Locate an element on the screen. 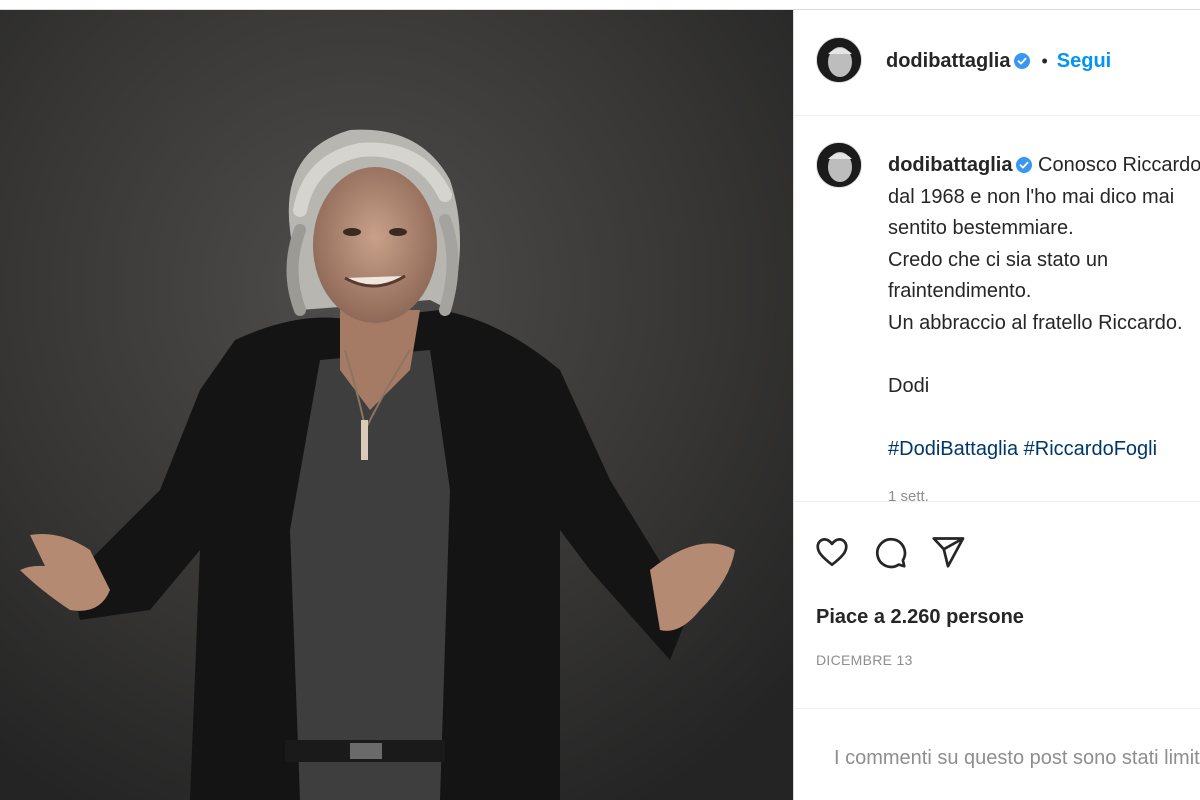 This screenshot has width=1200, height=800. caption-first-line: dodibattaglia Conosco Riccardo is located at coordinates (1044, 166).